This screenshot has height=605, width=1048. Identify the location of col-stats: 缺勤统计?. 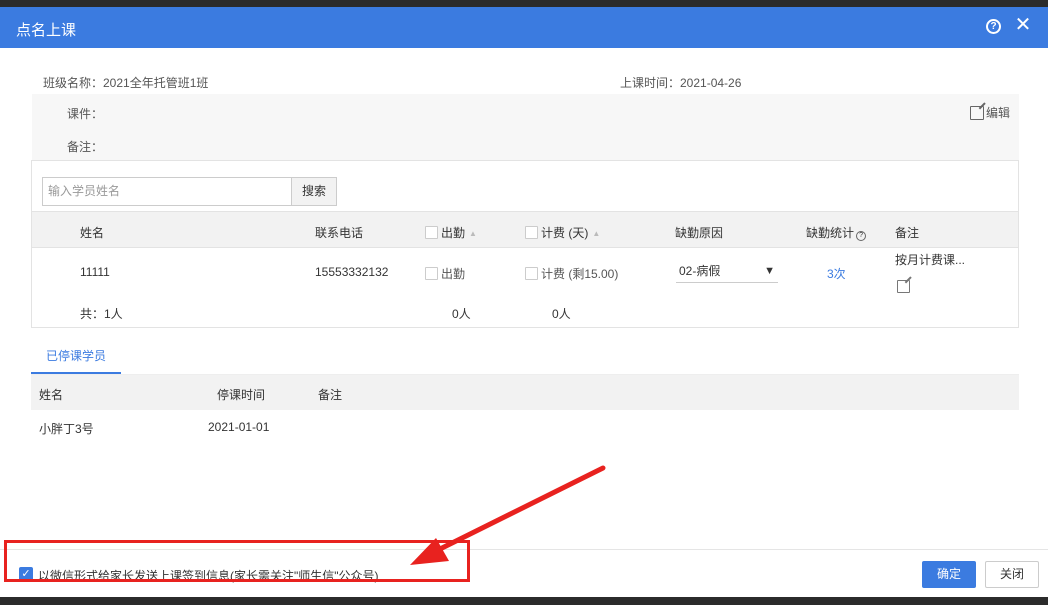
(836, 232).